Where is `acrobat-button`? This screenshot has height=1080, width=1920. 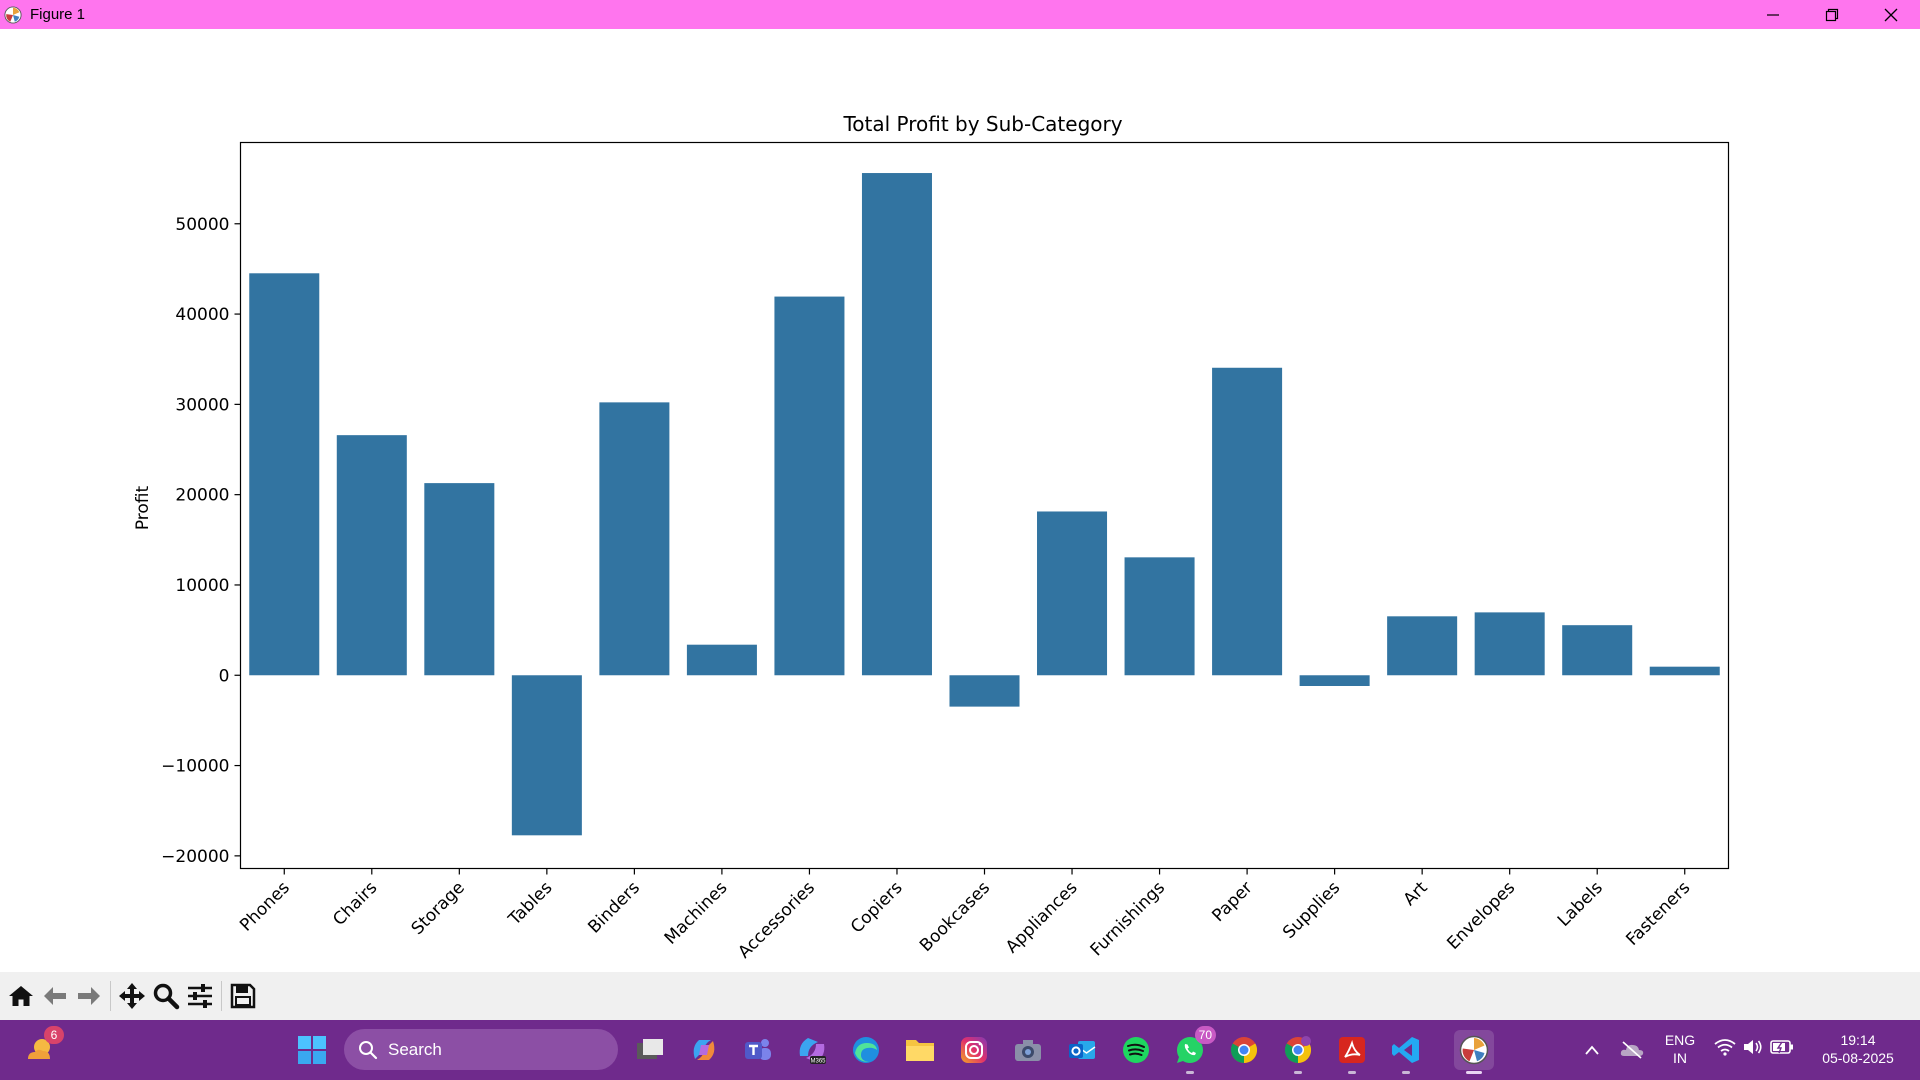
acrobat-button is located at coordinates (1352, 1052).